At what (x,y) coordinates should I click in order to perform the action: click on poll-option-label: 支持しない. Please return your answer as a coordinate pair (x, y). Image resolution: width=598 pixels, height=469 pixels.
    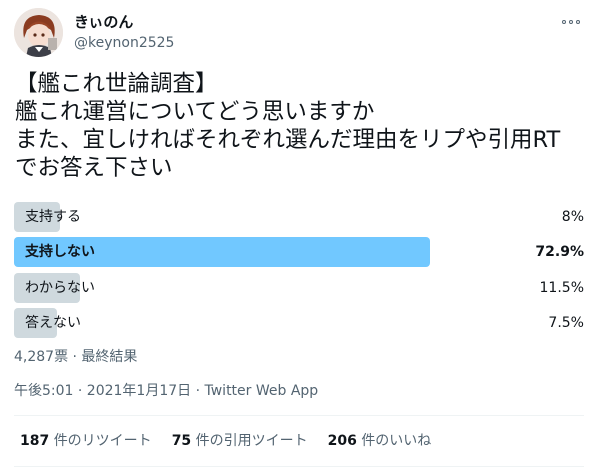
    Looking at the image, I should click on (60, 252).